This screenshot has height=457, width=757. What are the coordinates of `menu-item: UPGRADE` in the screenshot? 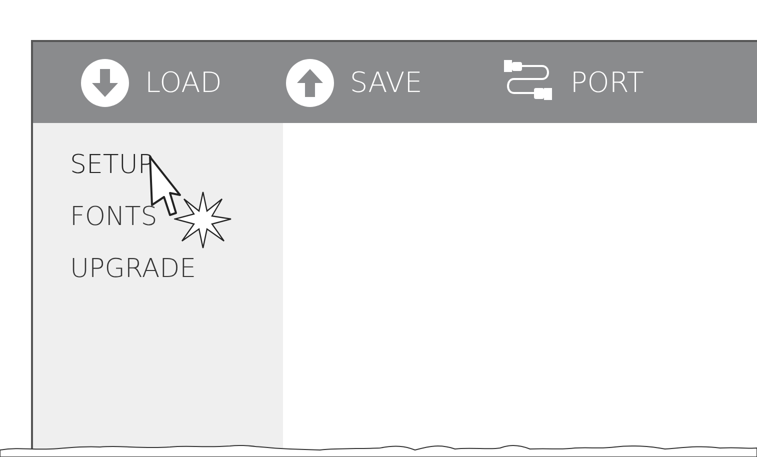 It's located at (133, 269).